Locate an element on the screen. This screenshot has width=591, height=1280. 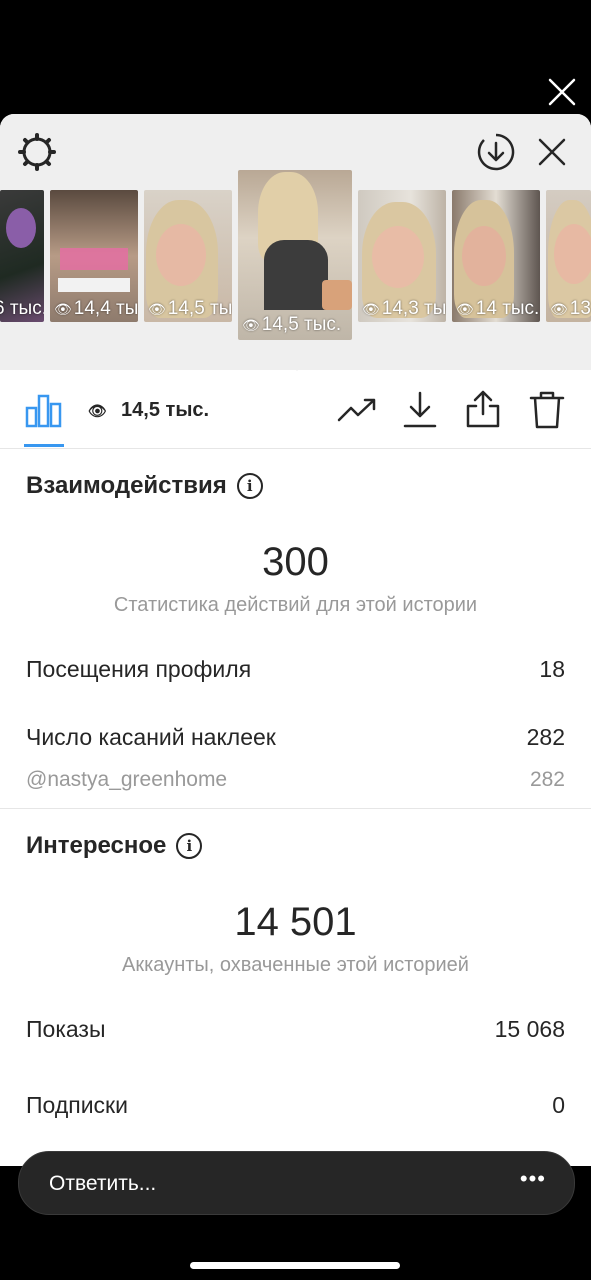
discovery-total: 14 501 is located at coordinates (295, 922).